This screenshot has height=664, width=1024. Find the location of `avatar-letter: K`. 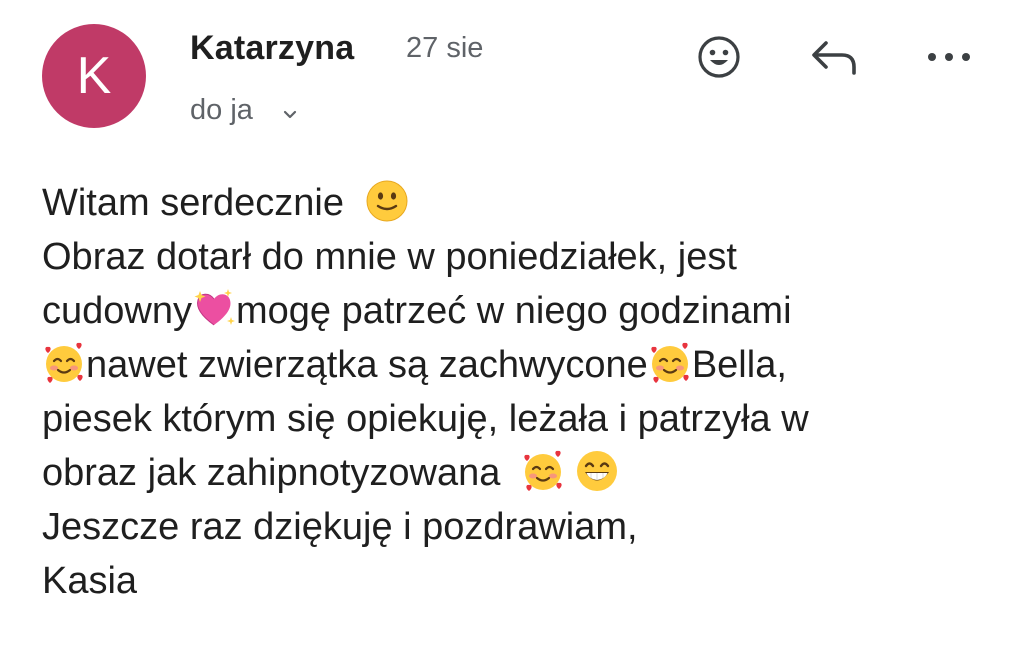

avatar-letter: K is located at coordinates (94, 76).